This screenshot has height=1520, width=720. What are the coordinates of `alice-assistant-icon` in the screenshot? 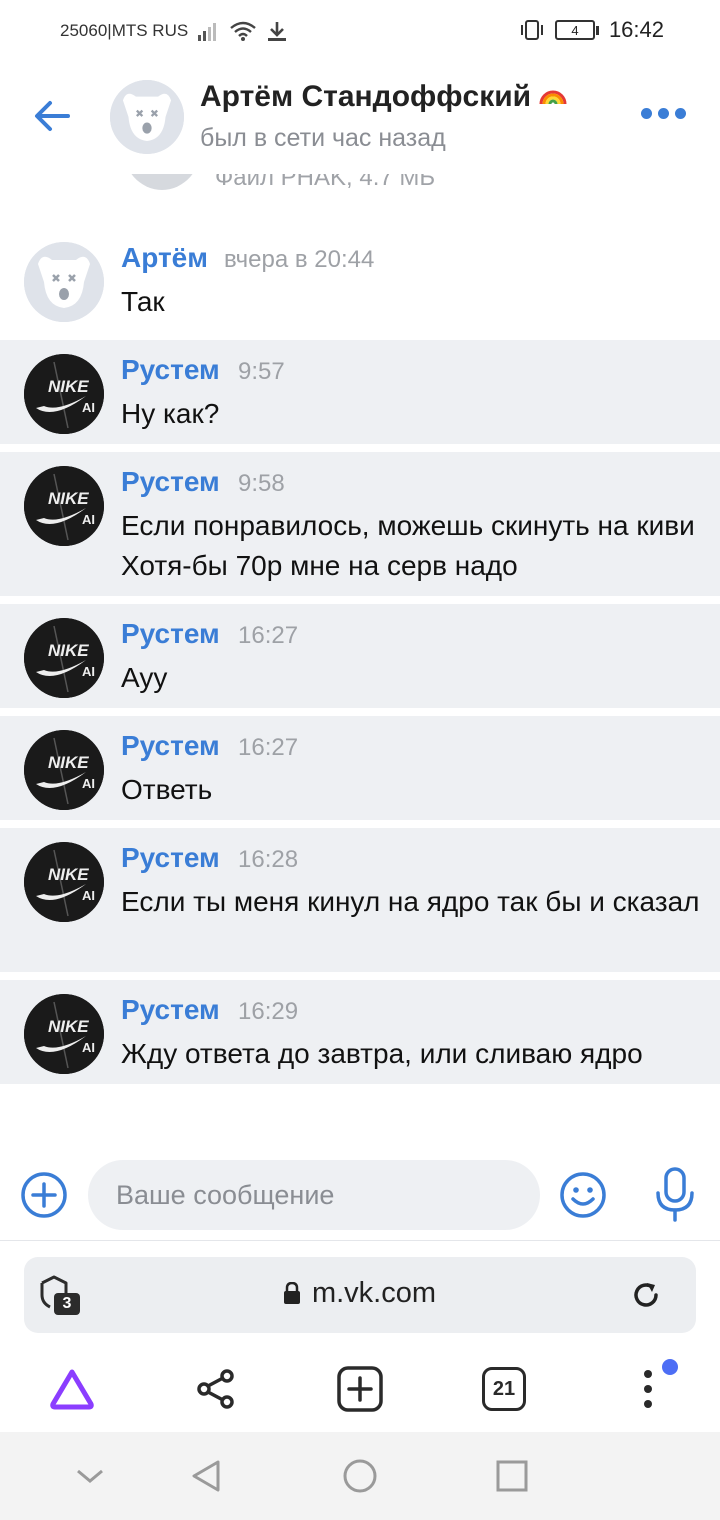 It's located at (72, 1389).